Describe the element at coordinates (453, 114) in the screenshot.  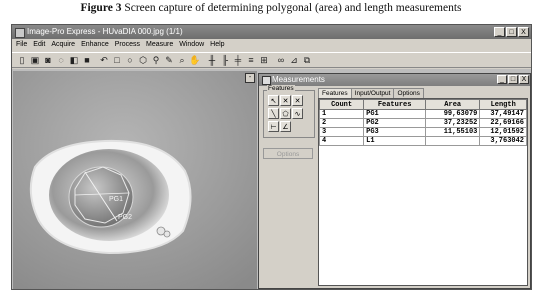
I see `cell-area: 99,63079` at that location.